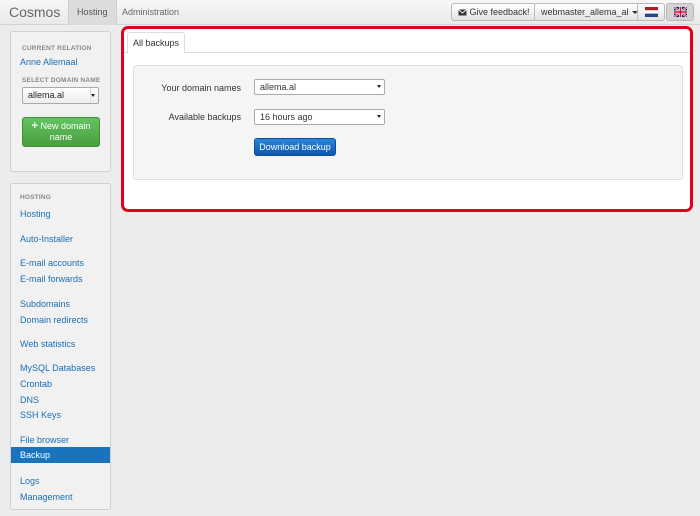 Image resolution: width=700 pixels, height=516 pixels. Describe the element at coordinates (49, 62) in the screenshot. I see `current-relation-link: Anne Allemaal` at that location.